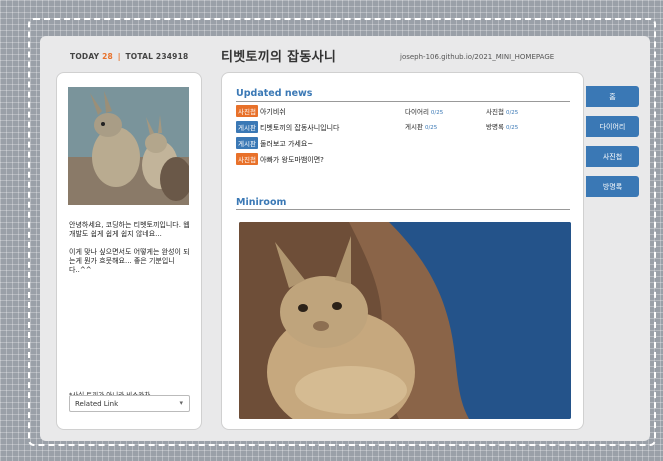  What do you see at coordinates (502, 111) in the screenshot?
I see `stat-photo: 사진첩 0/25` at bounding box center [502, 111].